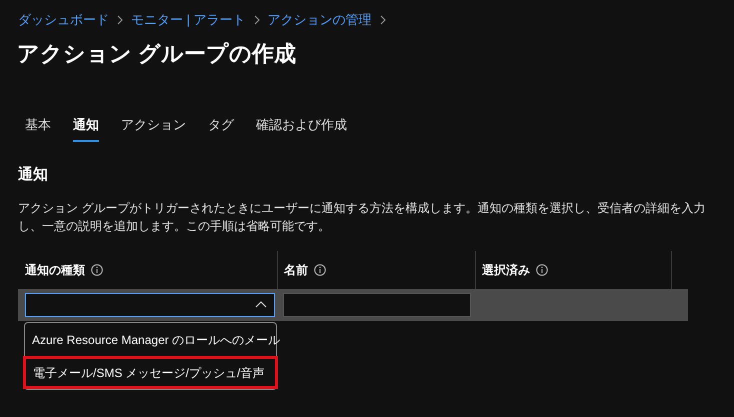 The image size is (734, 417). I want to click on section-description: アクション グループがトリガーされたときにユーザーに通知する方法を構成します。通知の種類を選択し、受信者の詳細を入力し、一意の説明を追加します。この手順は省略可能です。, so click(361, 217).